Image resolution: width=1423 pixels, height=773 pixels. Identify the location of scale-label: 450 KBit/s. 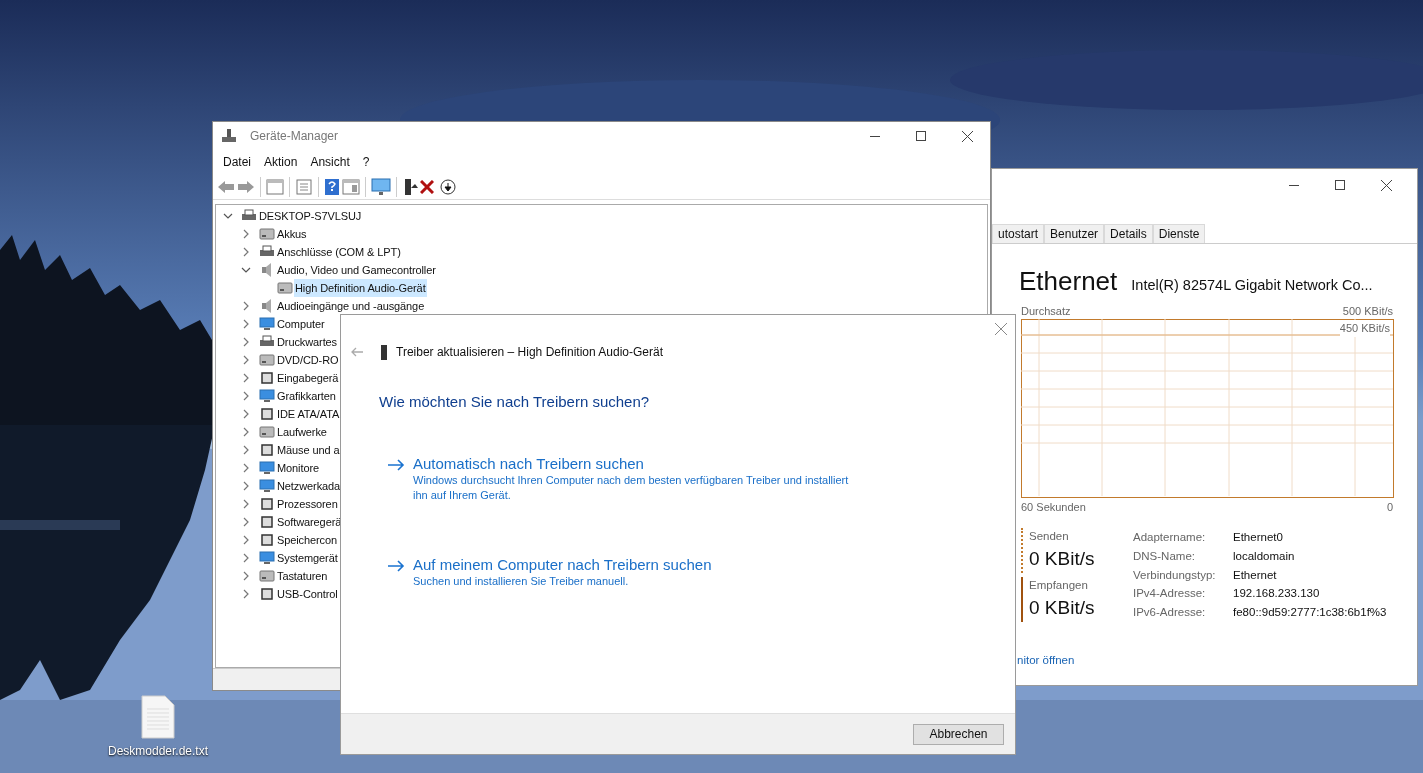
(1364, 328).